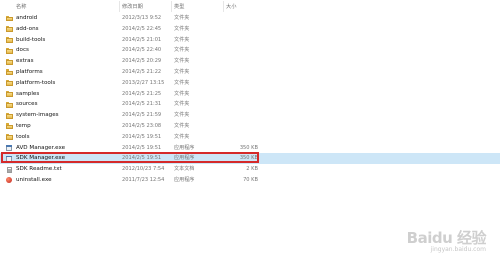 The image size is (500, 264). Describe the element at coordinates (142, 18) in the screenshot. I see `file-modified-date: 2012/3/13 9:52` at that location.